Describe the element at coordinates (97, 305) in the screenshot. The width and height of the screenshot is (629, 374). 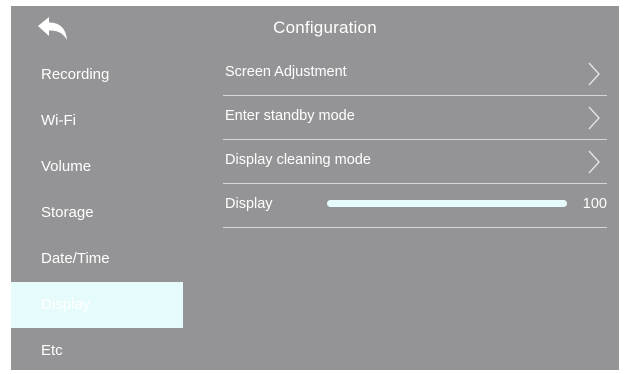
I see `sidebar-item-display: Display` at that location.